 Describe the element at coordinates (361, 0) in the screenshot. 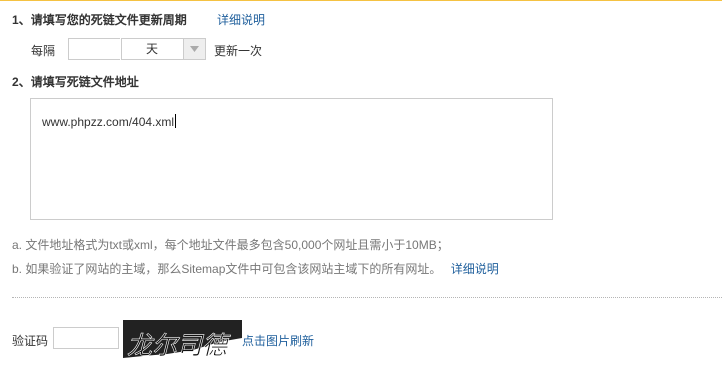

I see `top-border` at that location.